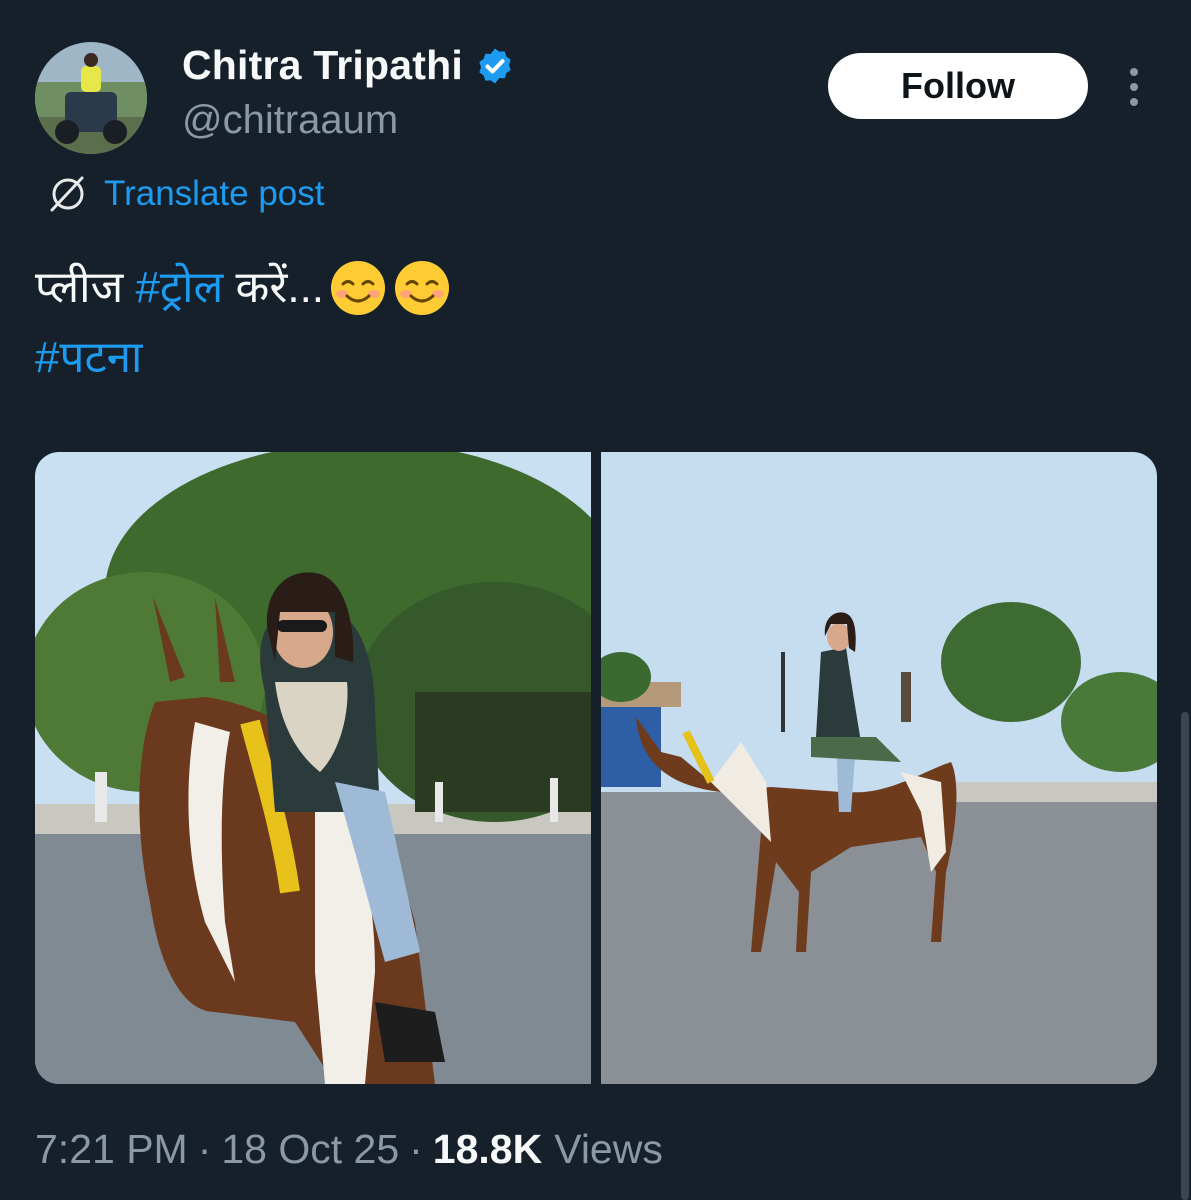  What do you see at coordinates (91, 98) in the screenshot?
I see `avatar` at bounding box center [91, 98].